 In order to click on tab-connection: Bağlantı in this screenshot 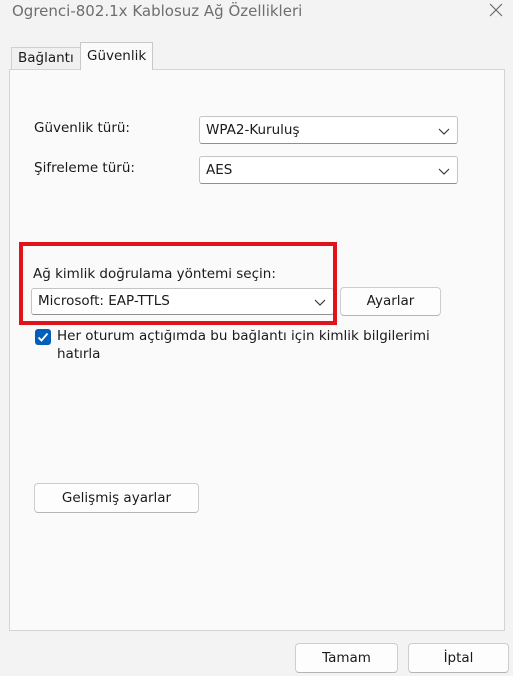, I will do `click(46, 58)`.